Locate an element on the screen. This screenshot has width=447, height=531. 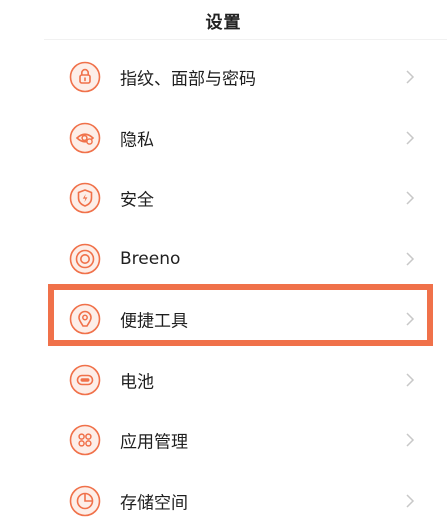
storage-icon is located at coordinates (85, 501).